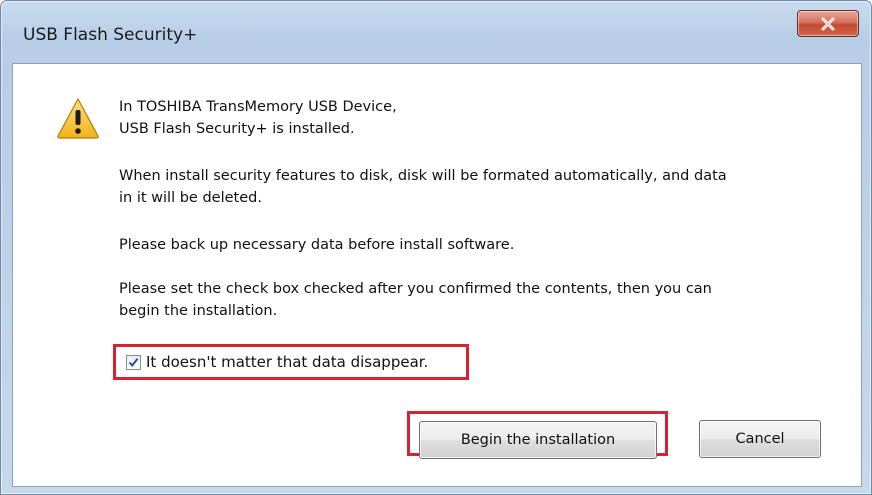 The height and width of the screenshot is (495, 872). I want to click on close-button, so click(828, 23).